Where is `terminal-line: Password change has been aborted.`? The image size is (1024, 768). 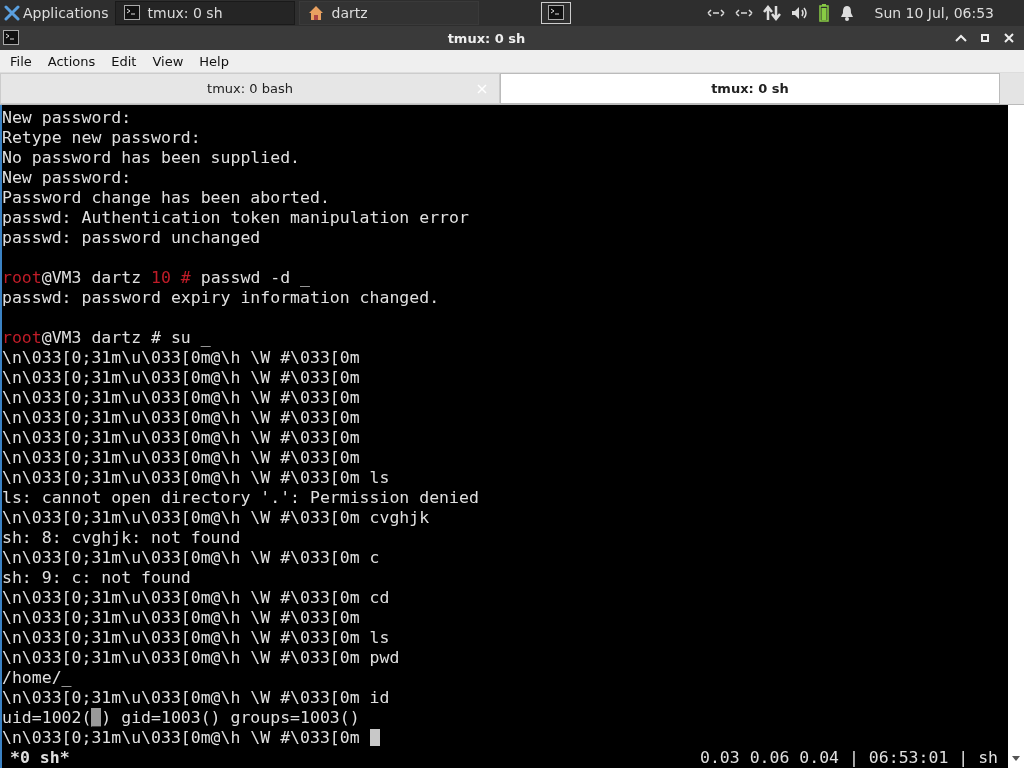 terminal-line: Password change has been aborted. is located at coordinates (166, 198).